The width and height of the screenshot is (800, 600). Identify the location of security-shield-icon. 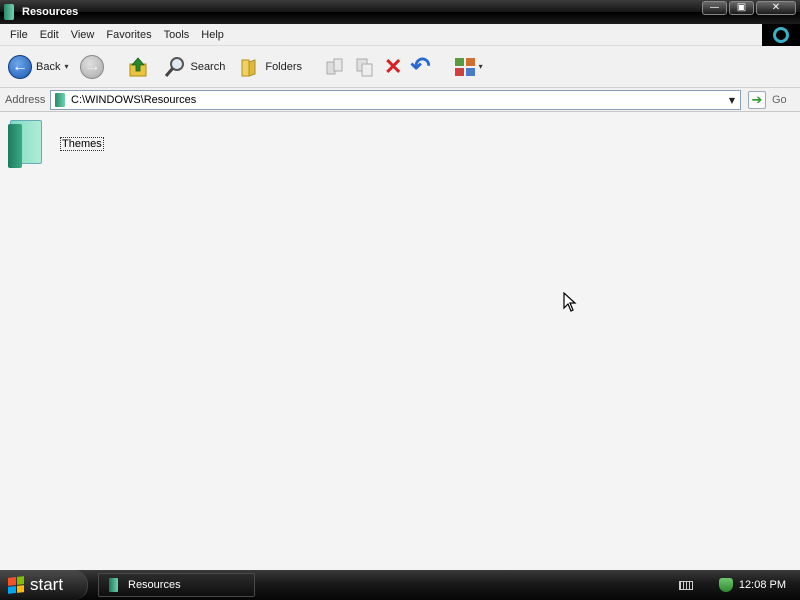
(725, 585).